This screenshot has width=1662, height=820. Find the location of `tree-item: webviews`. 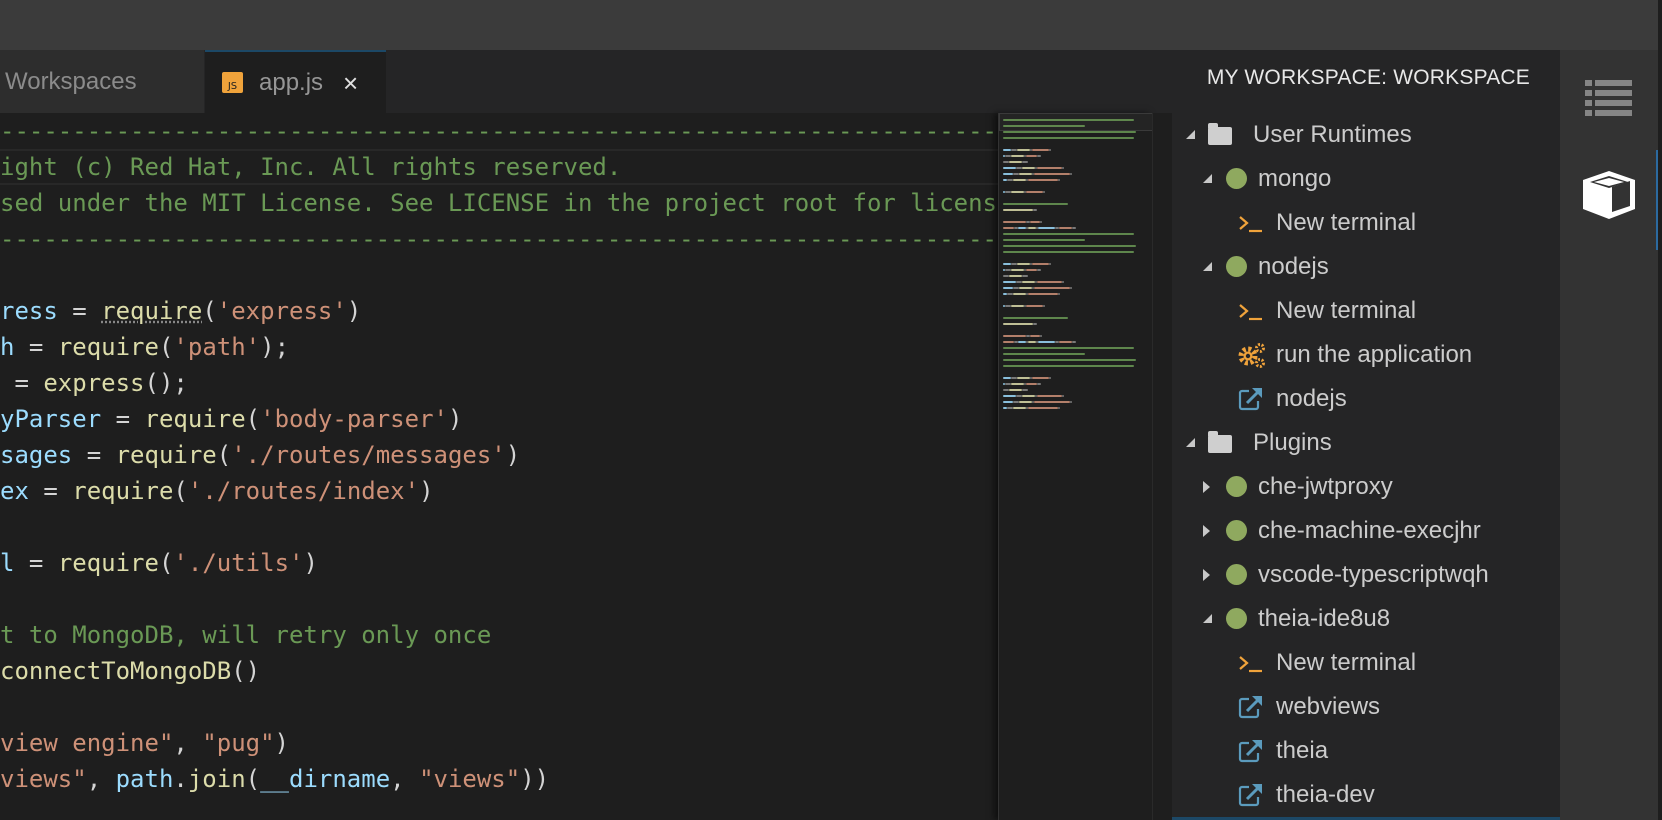

tree-item: webviews is located at coordinates (1366, 707).